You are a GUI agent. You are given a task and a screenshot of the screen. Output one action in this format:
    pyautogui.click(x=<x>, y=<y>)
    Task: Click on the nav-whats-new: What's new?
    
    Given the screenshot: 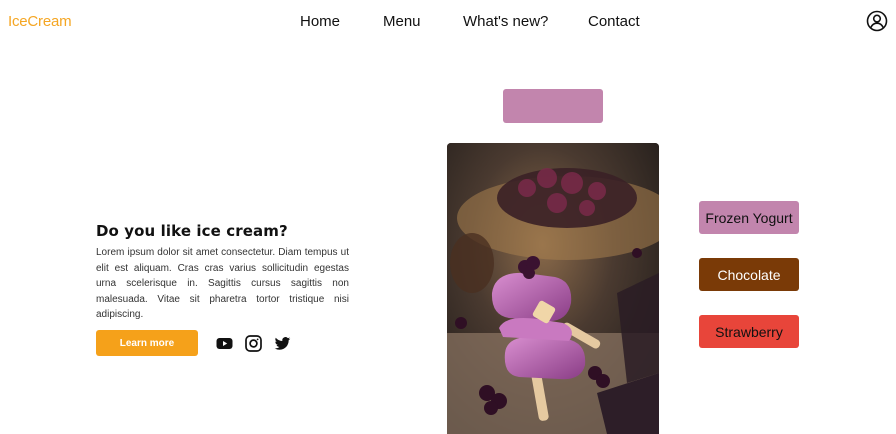 What is the action you would take?
    pyautogui.click(x=505, y=21)
    